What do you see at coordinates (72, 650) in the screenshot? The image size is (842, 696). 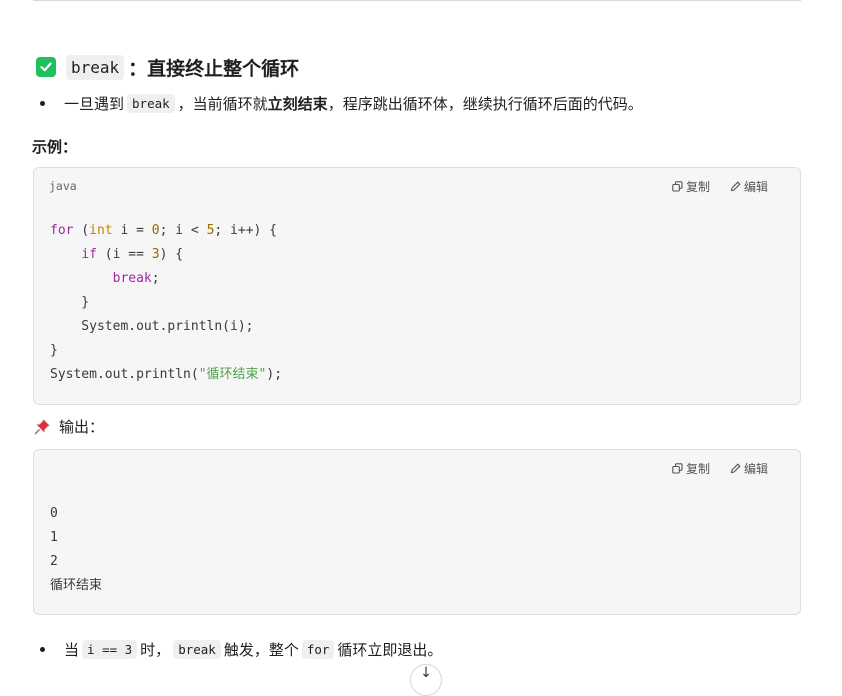 I see `summary-prefix: 当` at bounding box center [72, 650].